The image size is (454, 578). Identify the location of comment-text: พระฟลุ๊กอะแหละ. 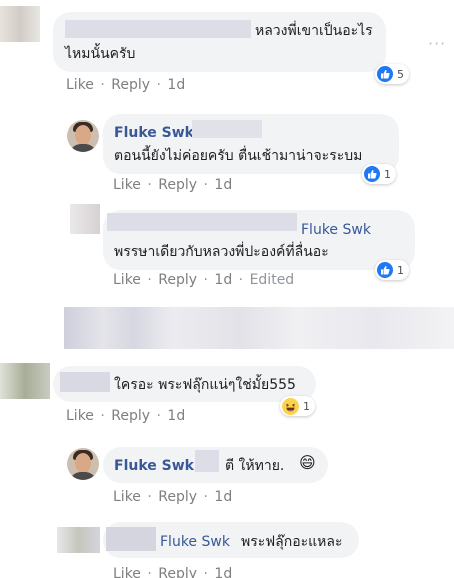
(292, 542).